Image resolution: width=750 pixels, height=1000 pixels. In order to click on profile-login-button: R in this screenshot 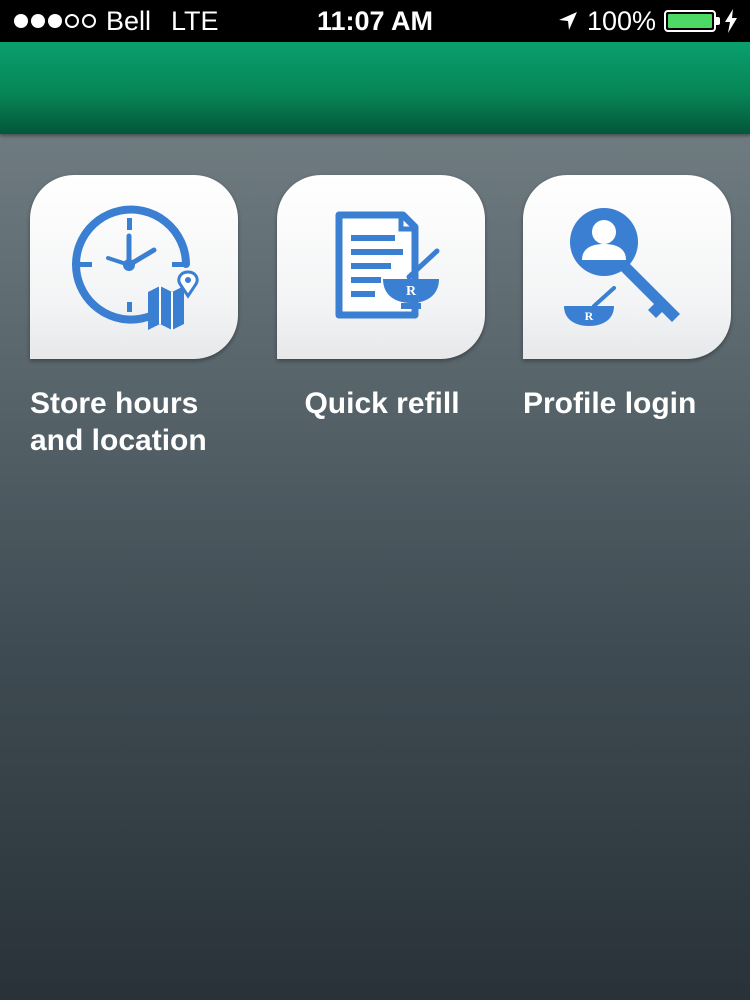, I will do `click(627, 267)`.